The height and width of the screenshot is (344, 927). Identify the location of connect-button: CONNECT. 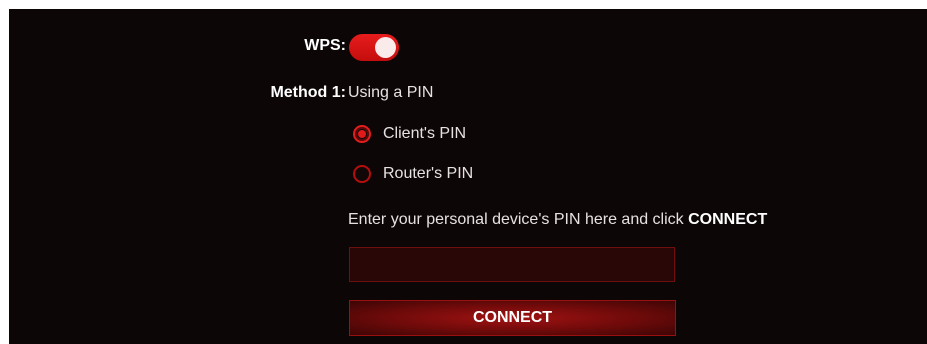
(512, 318).